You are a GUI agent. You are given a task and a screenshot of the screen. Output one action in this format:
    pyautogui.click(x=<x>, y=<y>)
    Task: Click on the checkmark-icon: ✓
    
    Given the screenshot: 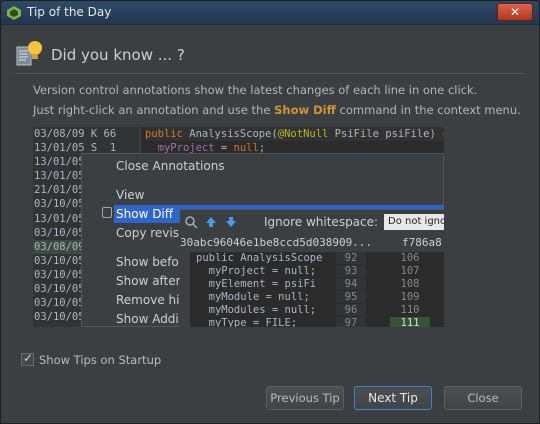 What is the action you would take?
    pyautogui.click(x=28, y=358)
    